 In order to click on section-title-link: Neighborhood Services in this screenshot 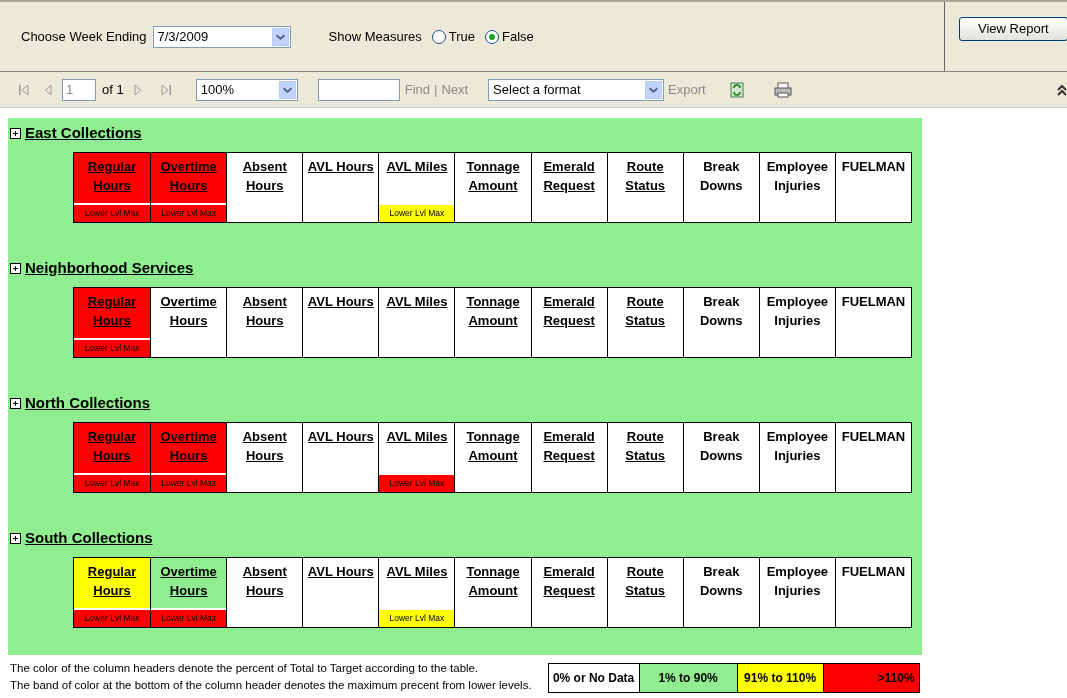, I will do `click(109, 268)`.